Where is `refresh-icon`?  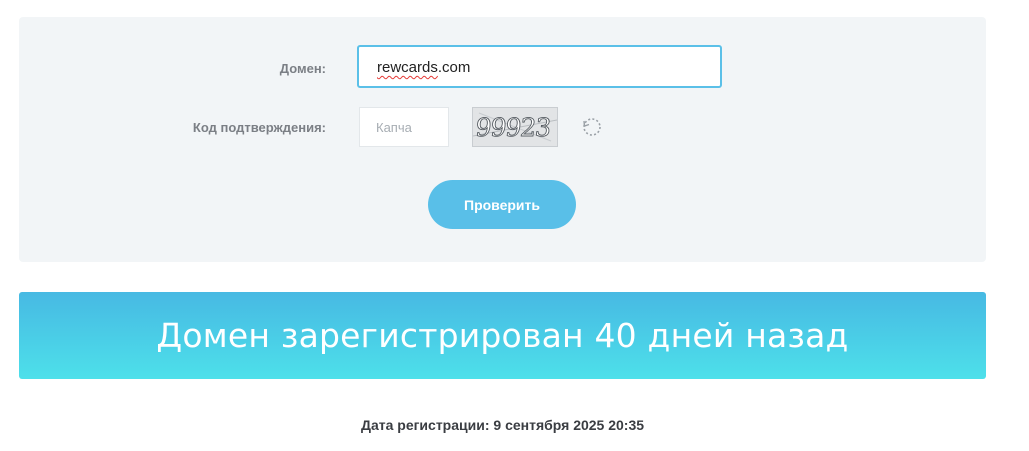 refresh-icon is located at coordinates (592, 127).